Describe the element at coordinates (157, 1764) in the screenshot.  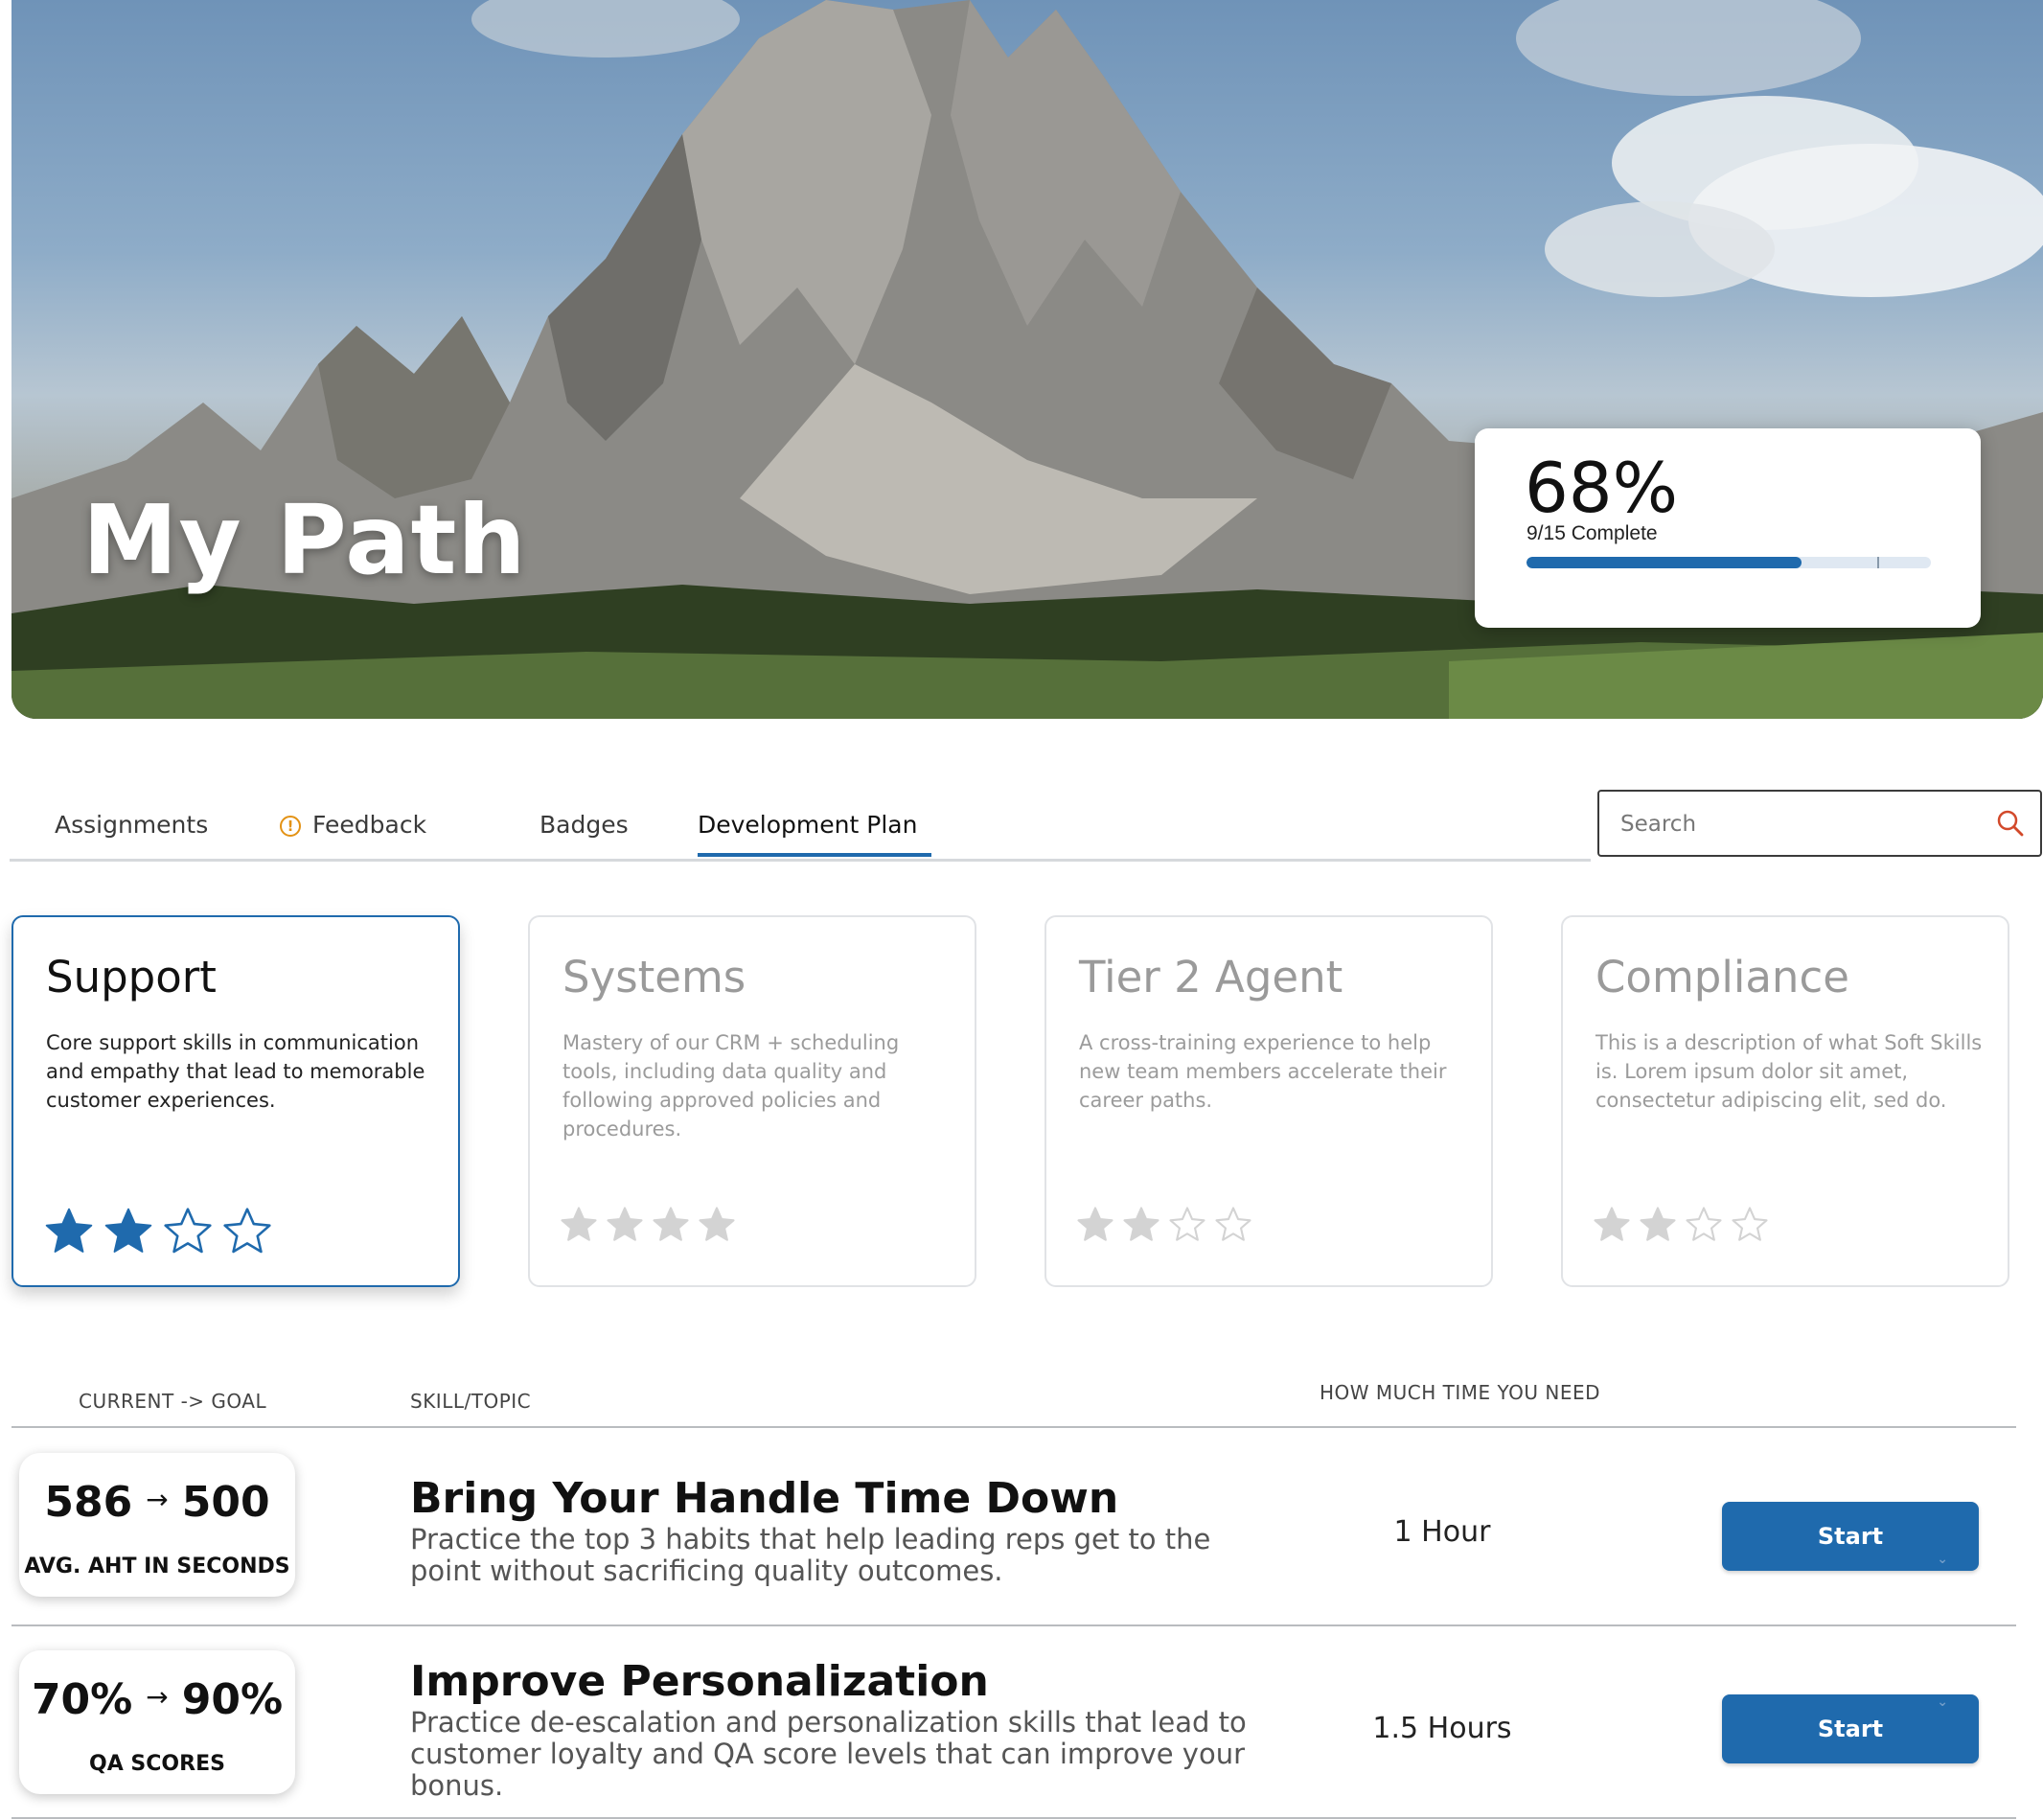
I see `metric-label: QA SCORES` at that location.